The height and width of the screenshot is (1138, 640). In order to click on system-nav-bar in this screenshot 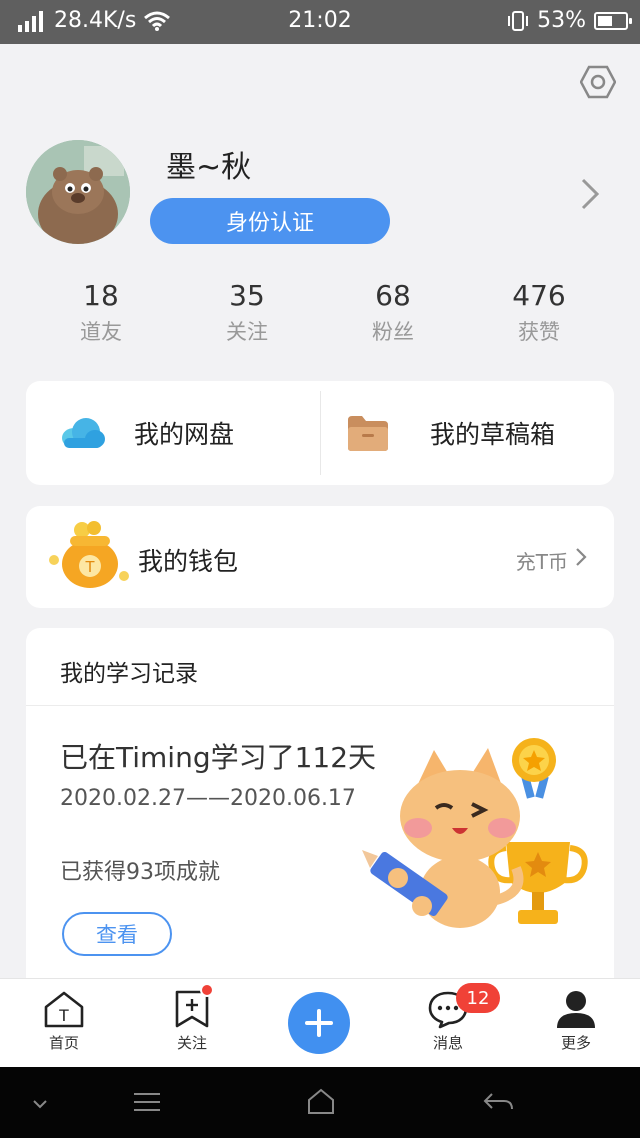, I will do `click(320, 1102)`.